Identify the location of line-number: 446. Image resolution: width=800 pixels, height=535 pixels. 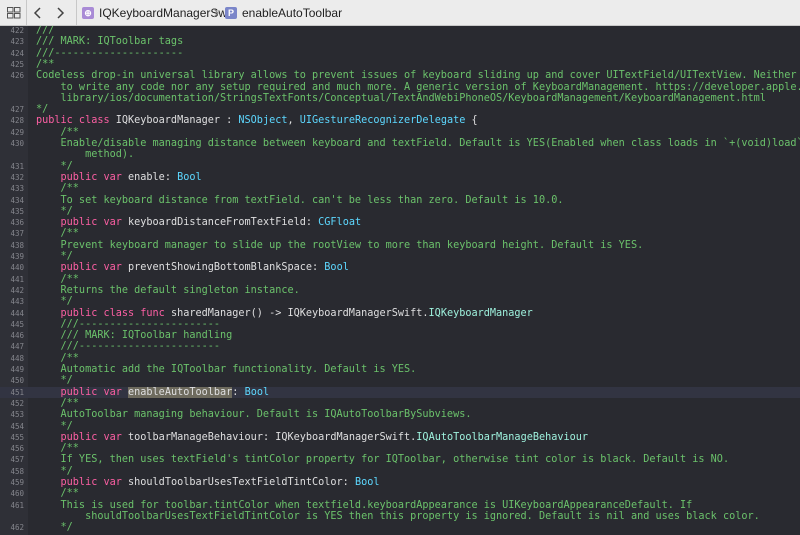
(17, 336).